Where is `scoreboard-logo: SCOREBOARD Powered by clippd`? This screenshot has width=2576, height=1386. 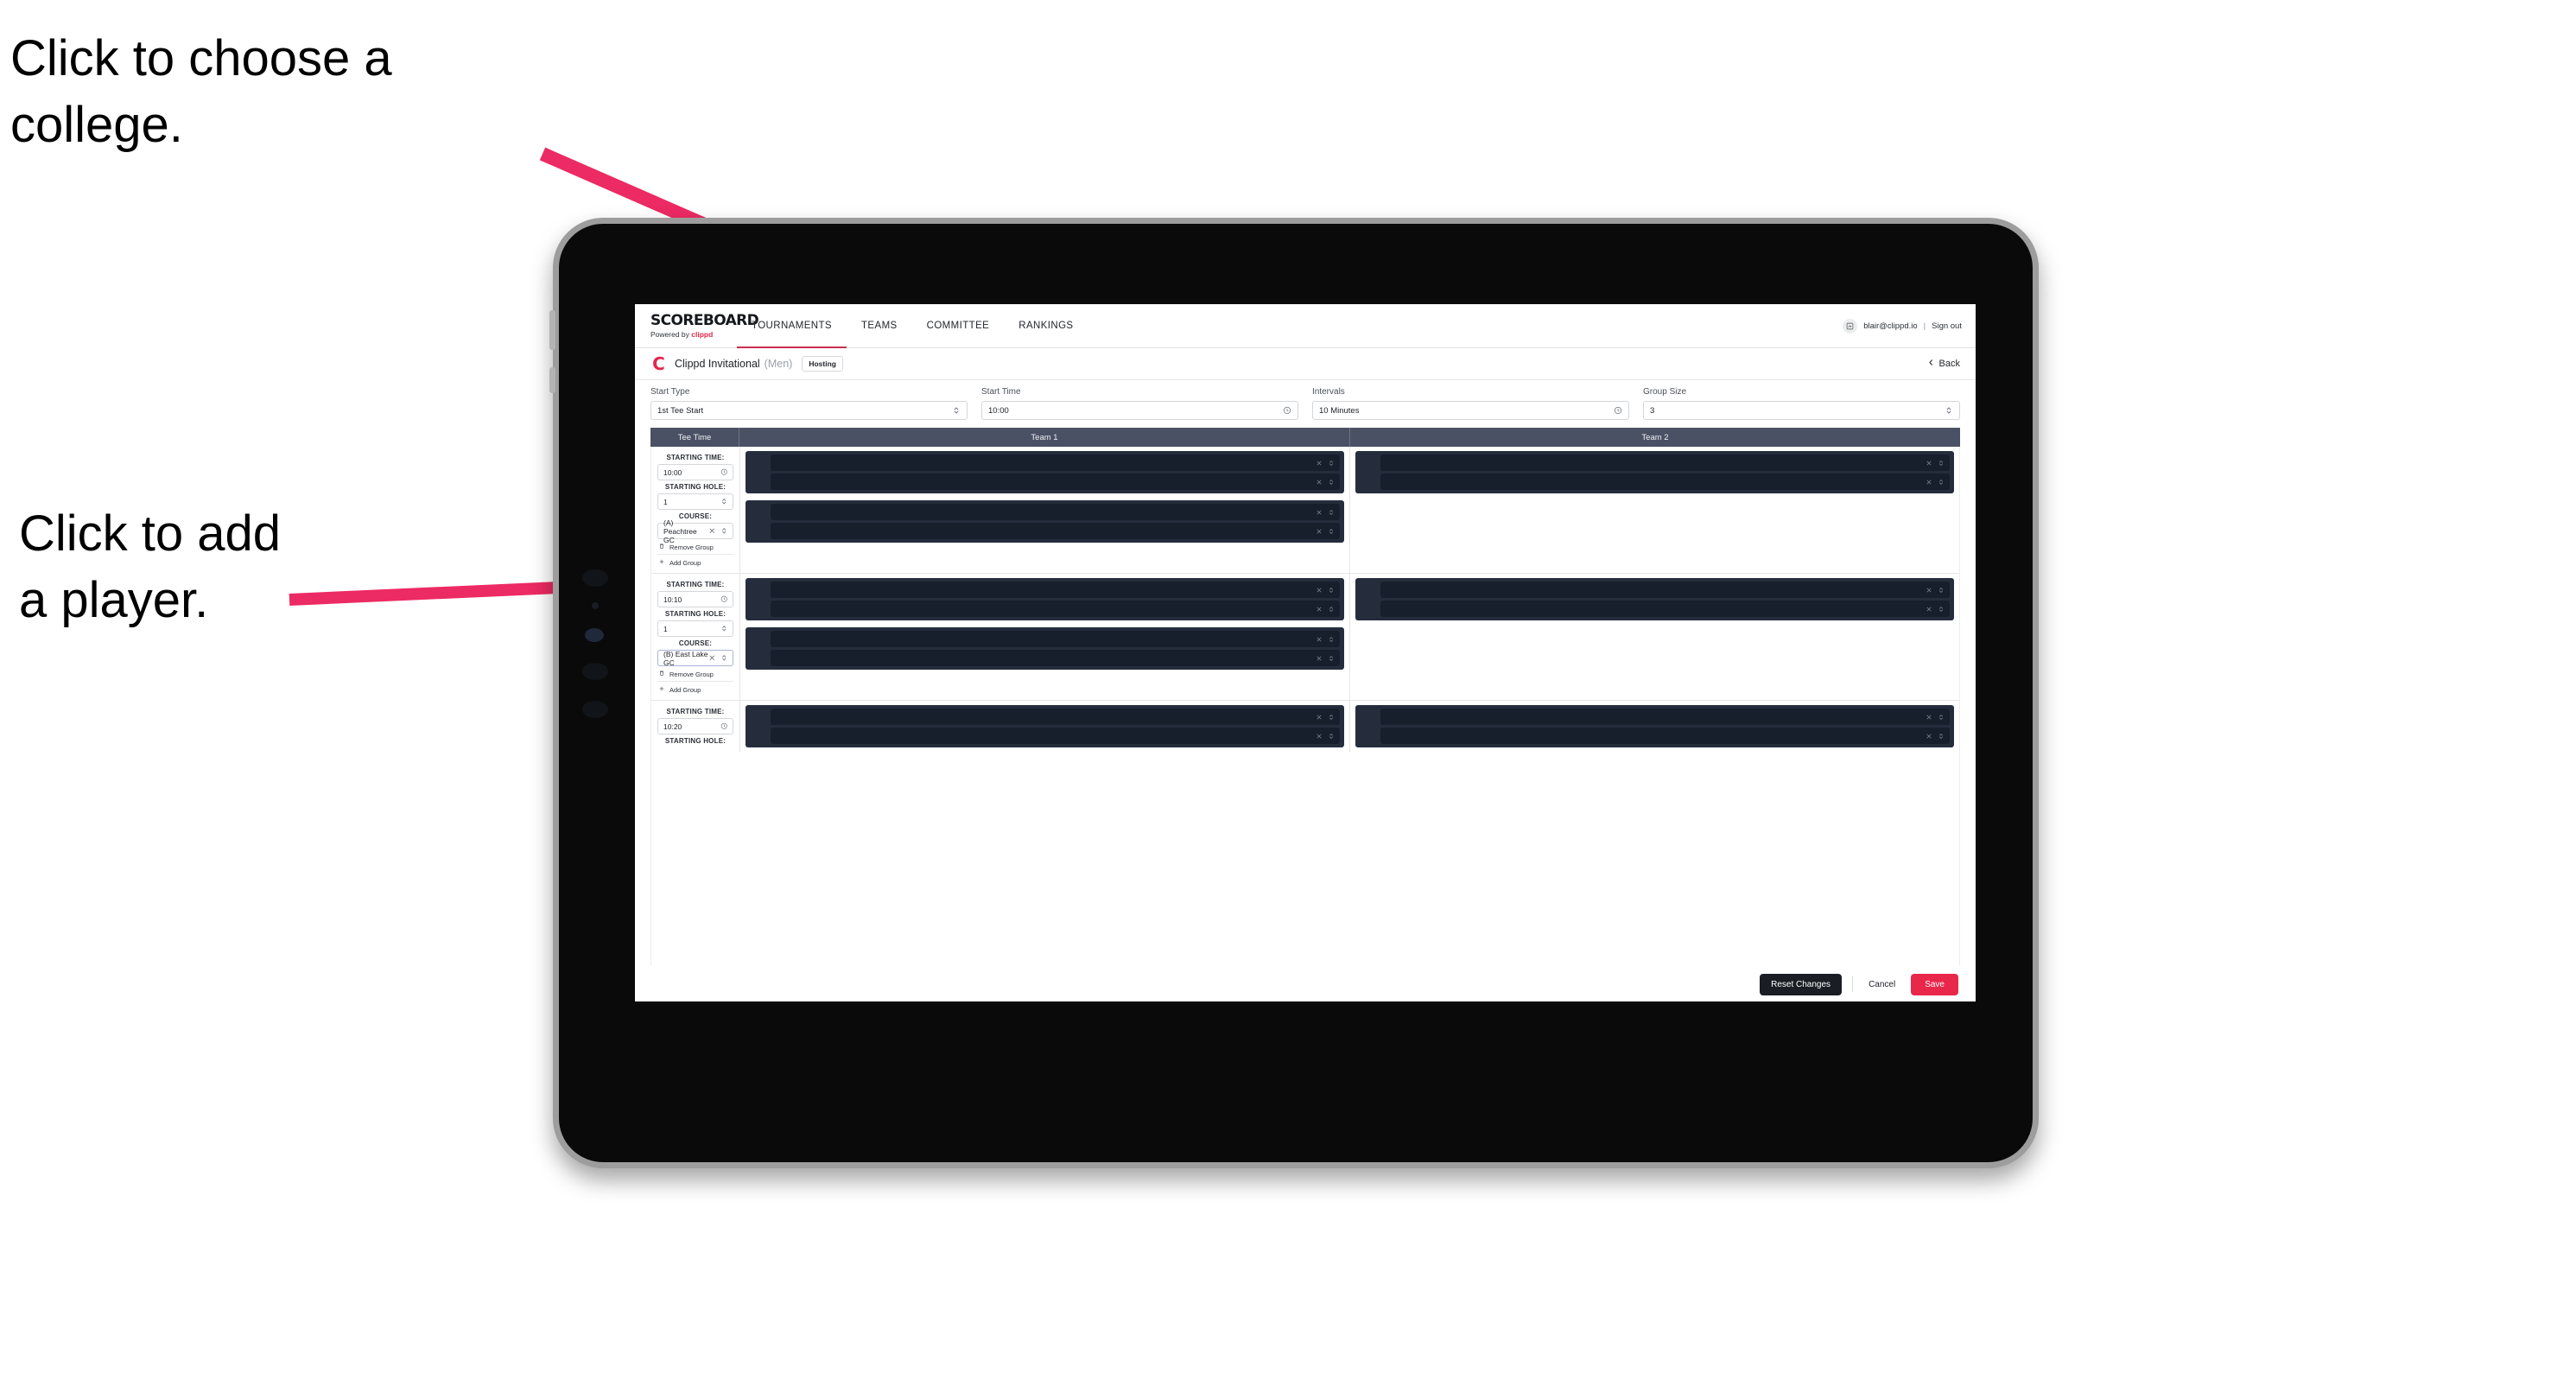
scoreboard-logo: SCOREBOARD Powered by clippd is located at coordinates (697, 325).